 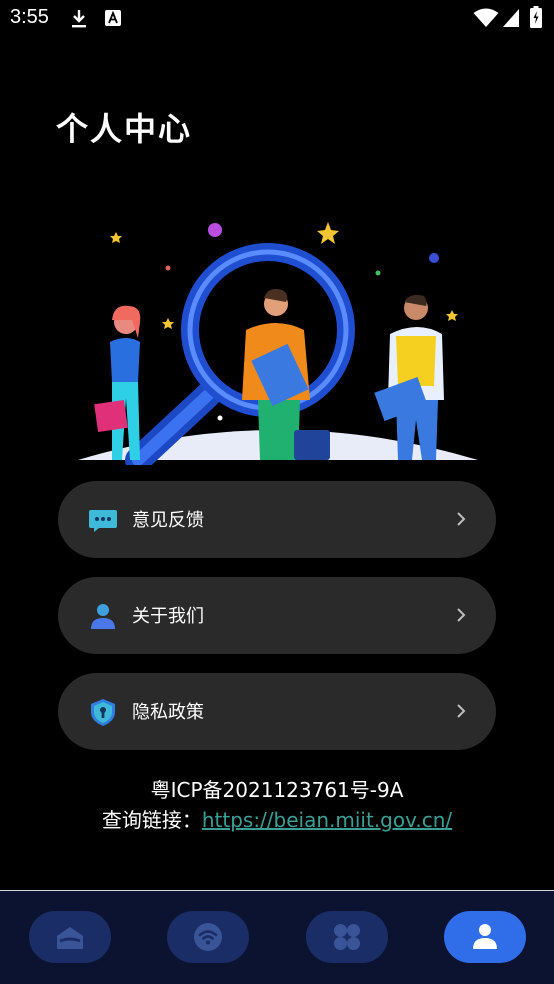 I want to click on nav-tab-network, so click(x=208, y=937).